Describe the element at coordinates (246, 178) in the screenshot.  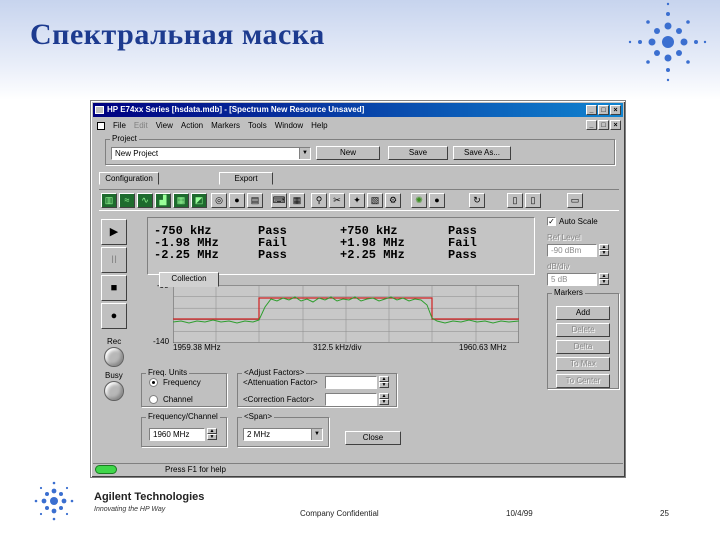
I see `tab-export: Export` at that location.